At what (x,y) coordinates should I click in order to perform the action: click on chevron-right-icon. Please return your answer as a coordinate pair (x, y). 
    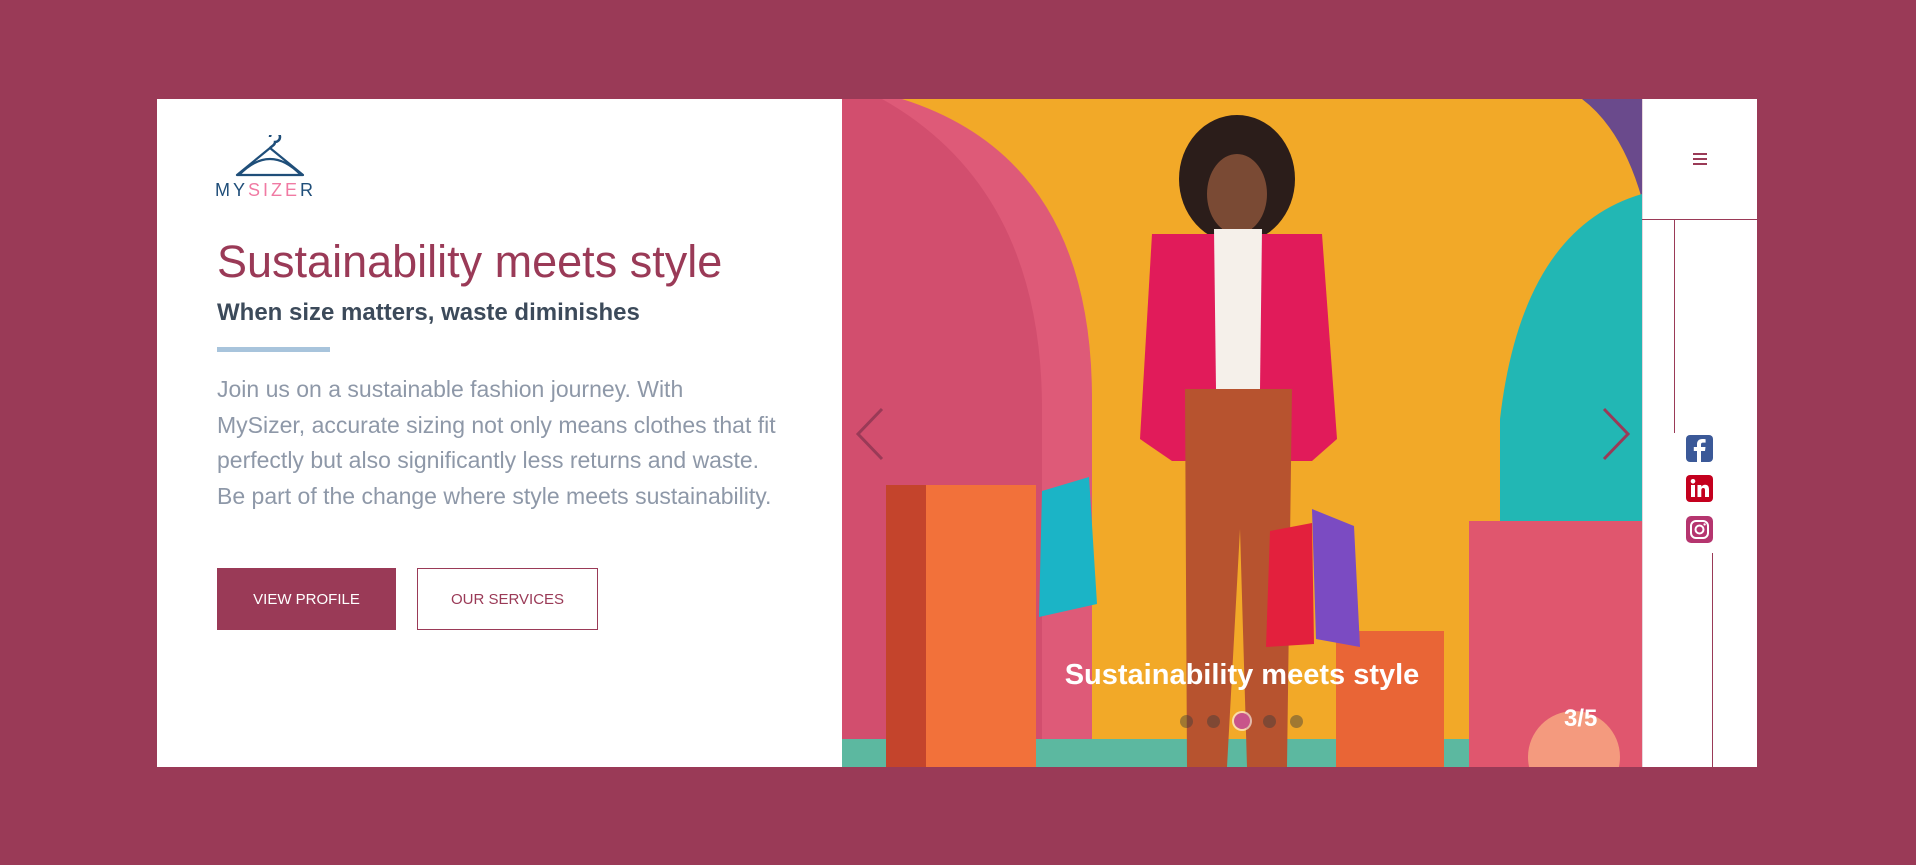
    Looking at the image, I should click on (1616, 434).